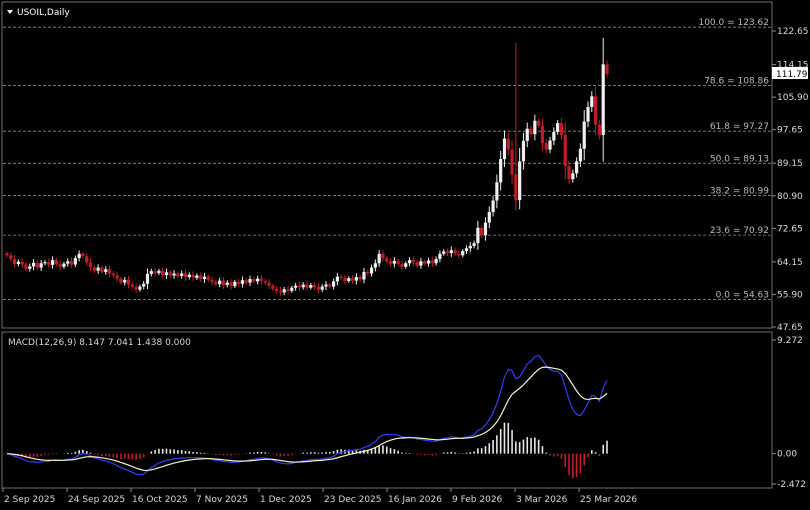 This screenshot has width=810, height=510. I want to click on date-tick-label: 23 Dec 2025, so click(353, 500).